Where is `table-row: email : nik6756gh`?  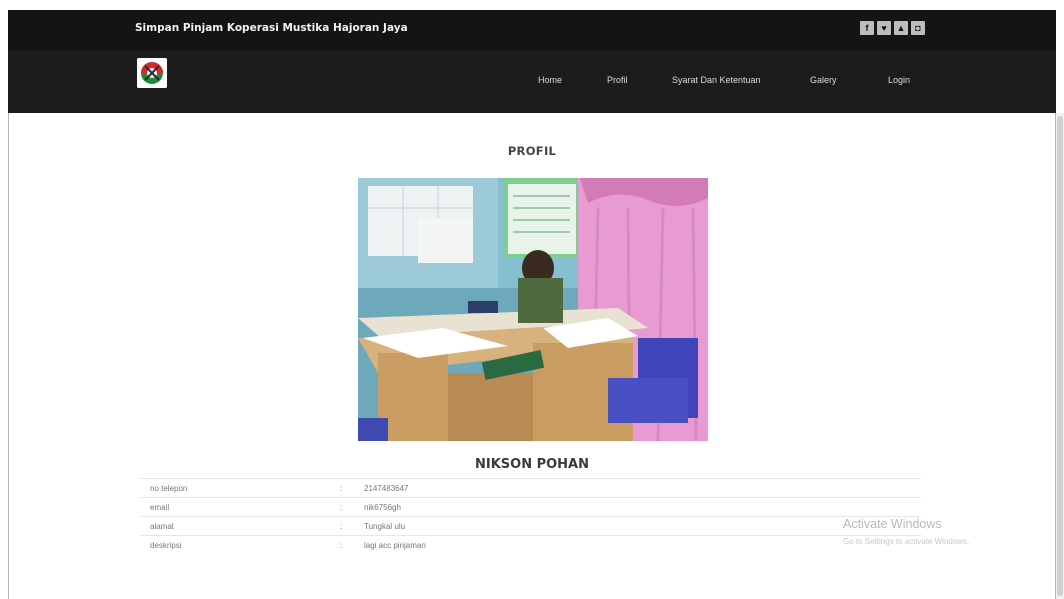 table-row: email : nik6756gh is located at coordinates (530, 507).